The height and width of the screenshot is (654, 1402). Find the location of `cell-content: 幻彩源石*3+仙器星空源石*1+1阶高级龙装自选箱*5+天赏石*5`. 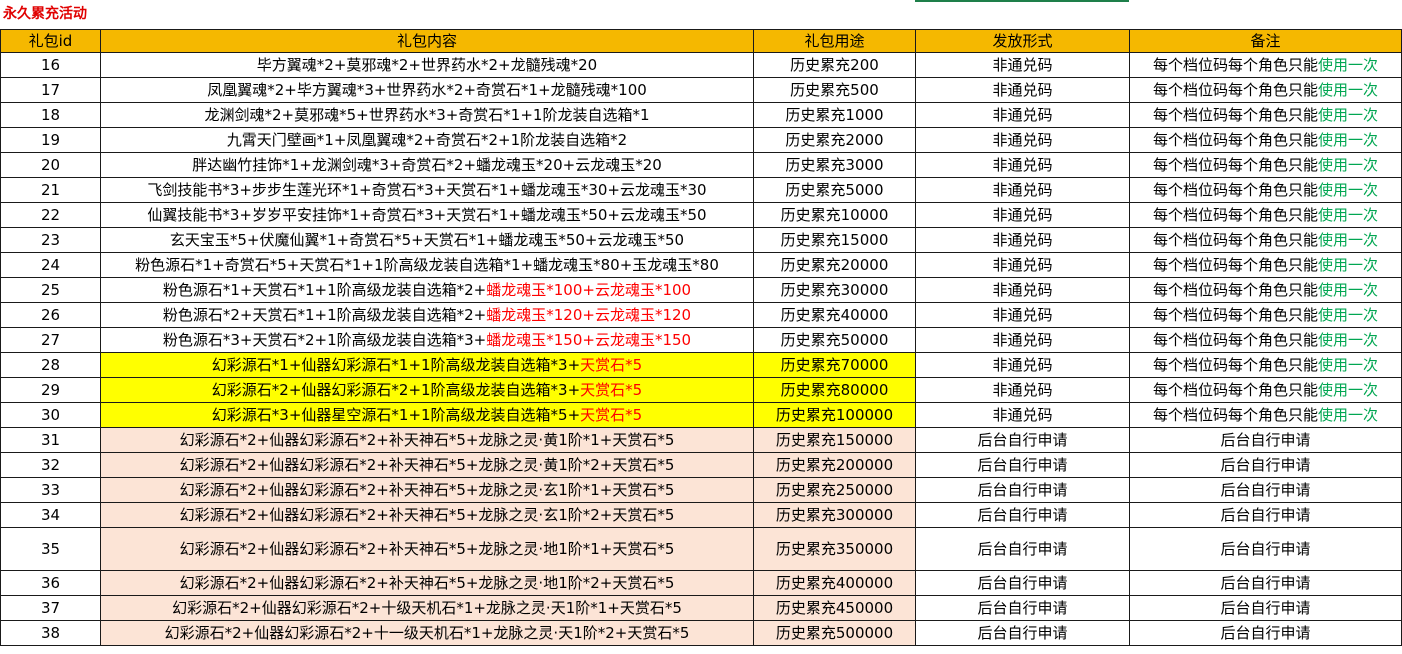

cell-content: 幻彩源石*3+仙器星空源石*1+1阶高级龙装自选箱*5+天赏石*5 is located at coordinates (427, 415).